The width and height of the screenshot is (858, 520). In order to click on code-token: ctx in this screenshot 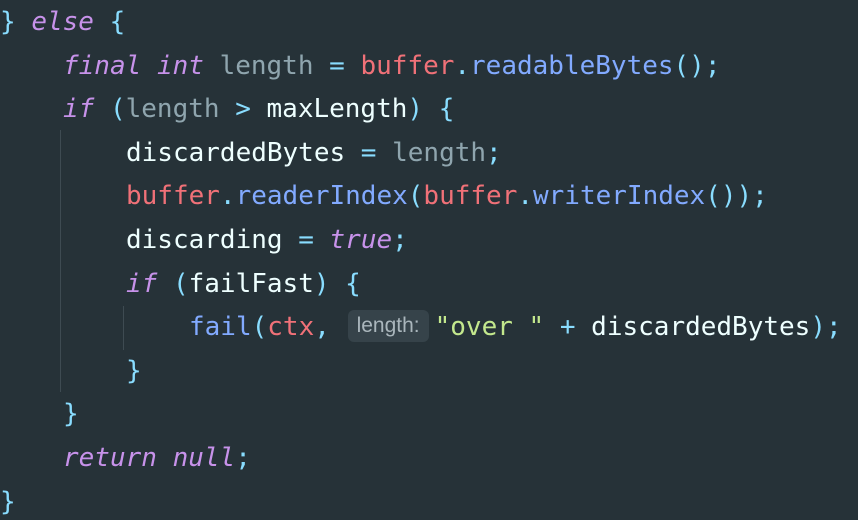, I will do `click(291, 327)`.